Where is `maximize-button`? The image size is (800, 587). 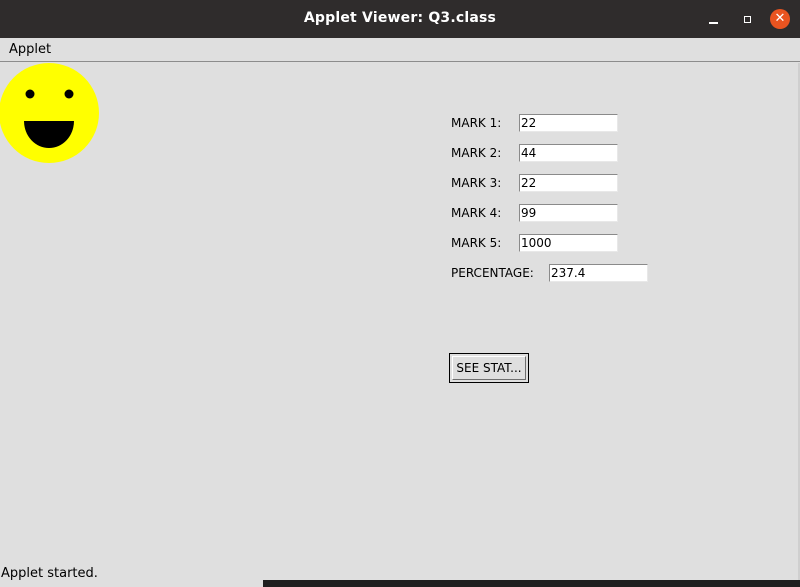
maximize-button is located at coordinates (747, 19).